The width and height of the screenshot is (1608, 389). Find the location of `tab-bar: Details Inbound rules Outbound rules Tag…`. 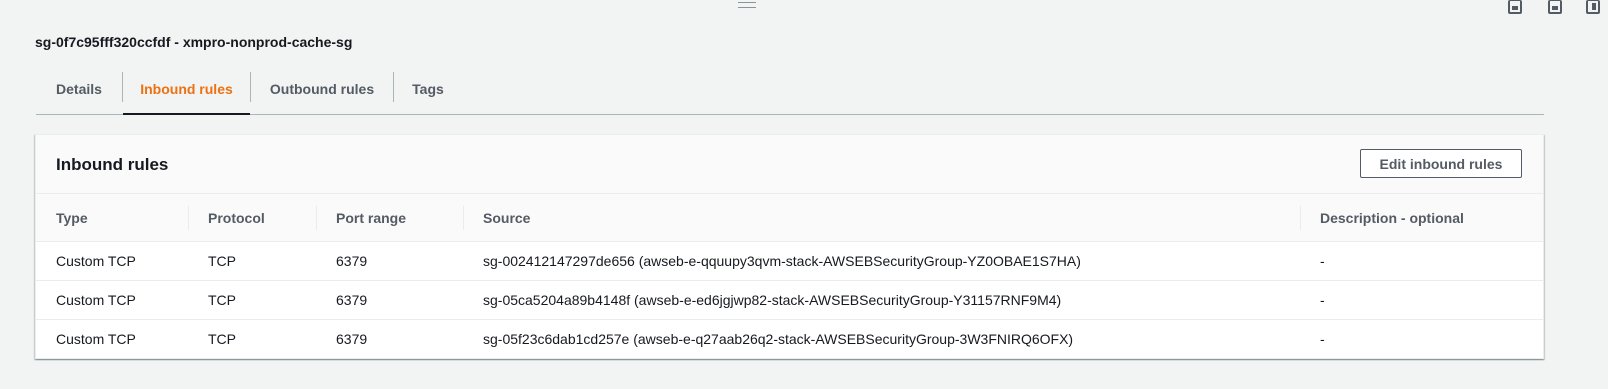

tab-bar: Details Inbound rules Outbound rules Tag… is located at coordinates (790, 89).